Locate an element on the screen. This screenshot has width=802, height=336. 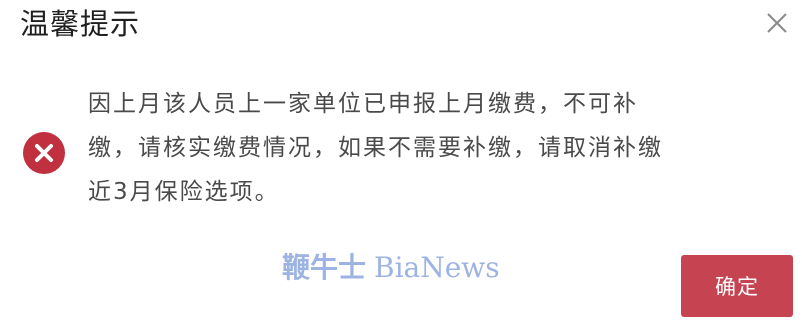
watermark-cn: 鞭牛士 is located at coordinates (324, 267).